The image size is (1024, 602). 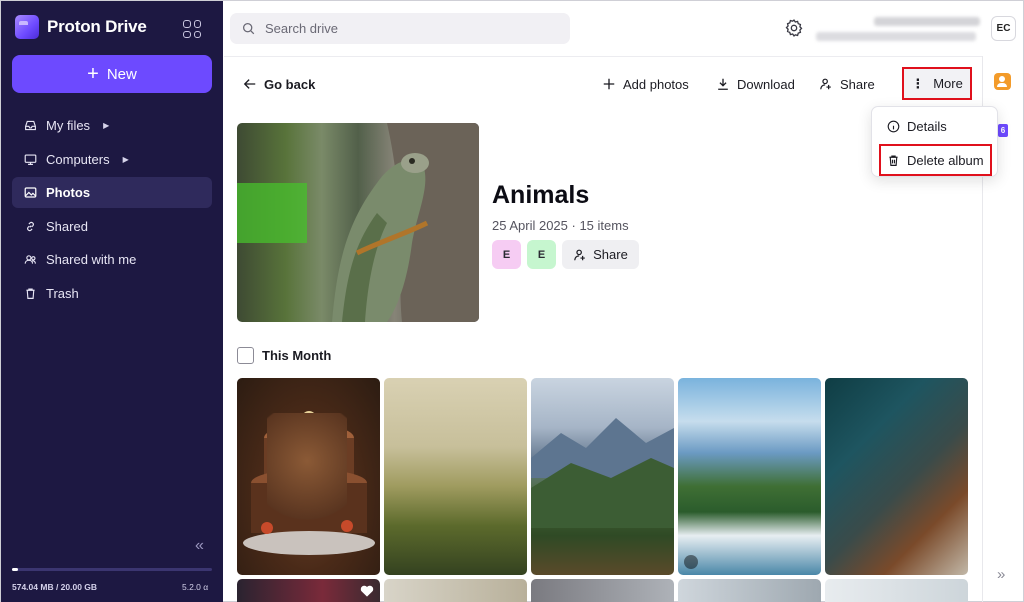 I want to click on sidebar-item-label: Shared with me, so click(x=91, y=260).